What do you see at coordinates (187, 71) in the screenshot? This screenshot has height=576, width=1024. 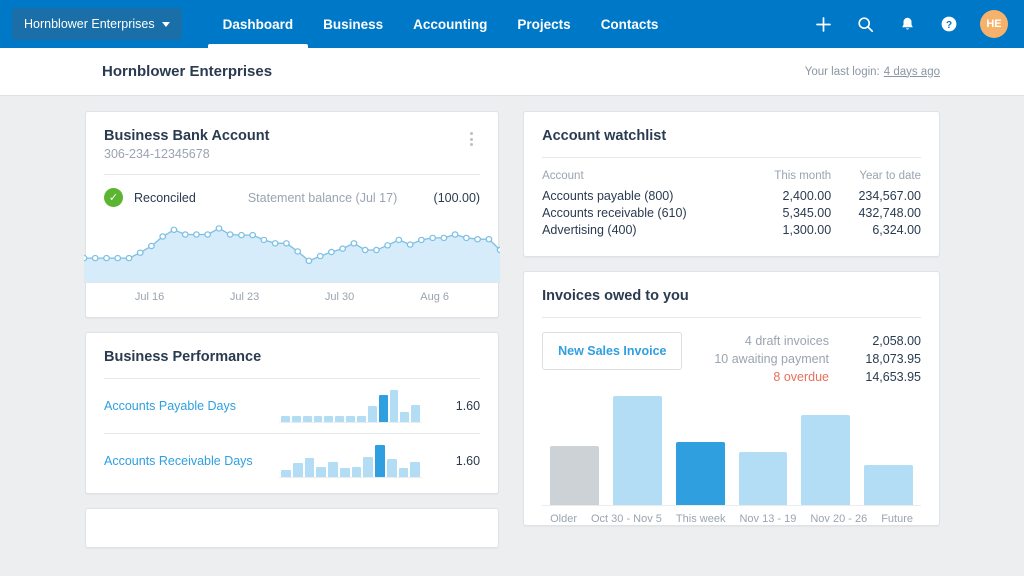 I see `page-title: Hornblower Enterprises` at bounding box center [187, 71].